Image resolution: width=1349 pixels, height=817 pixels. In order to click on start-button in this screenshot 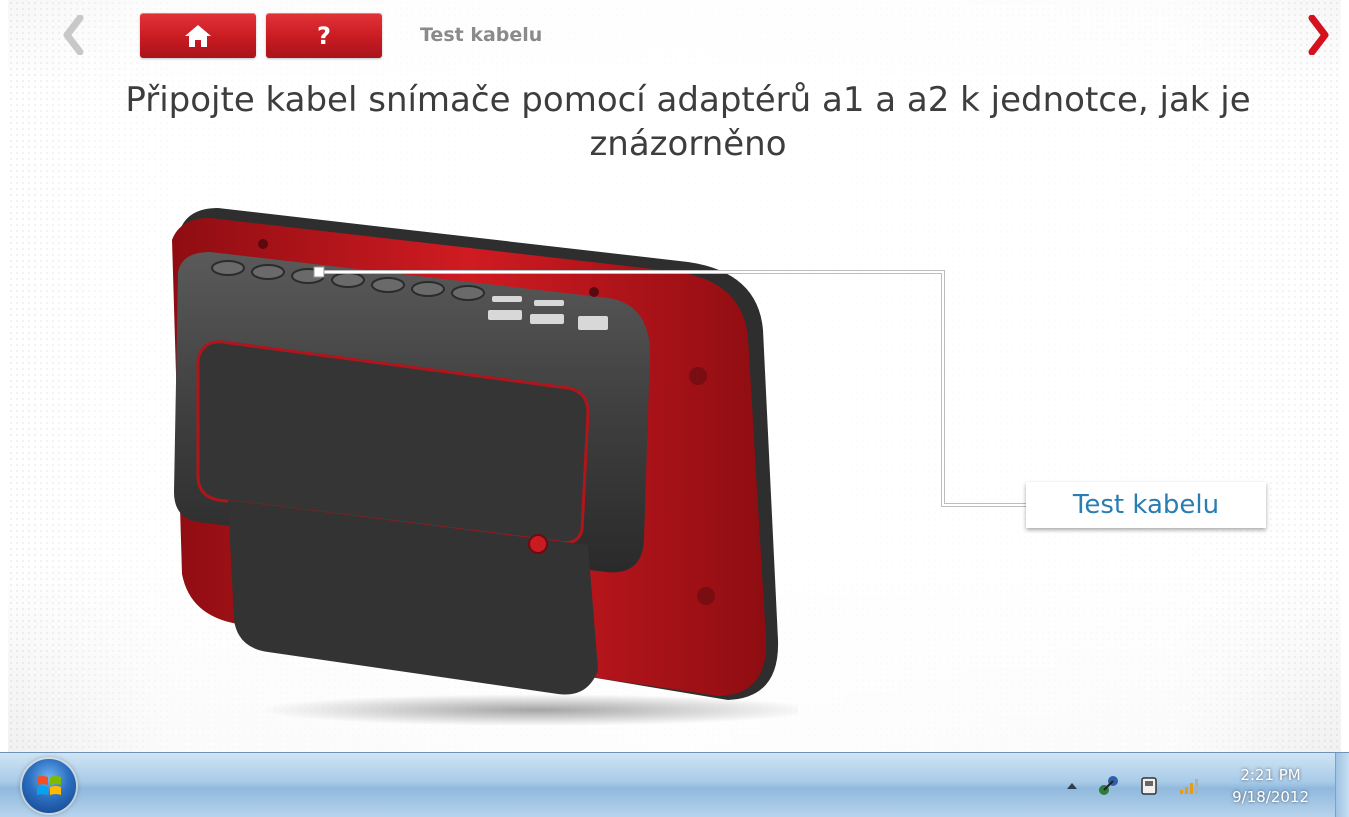, I will do `click(49, 786)`.